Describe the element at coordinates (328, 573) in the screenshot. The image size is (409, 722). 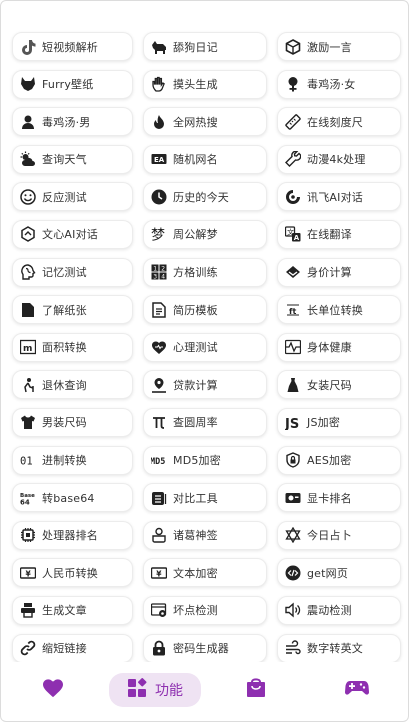
I see `tool-label: get网页` at that location.